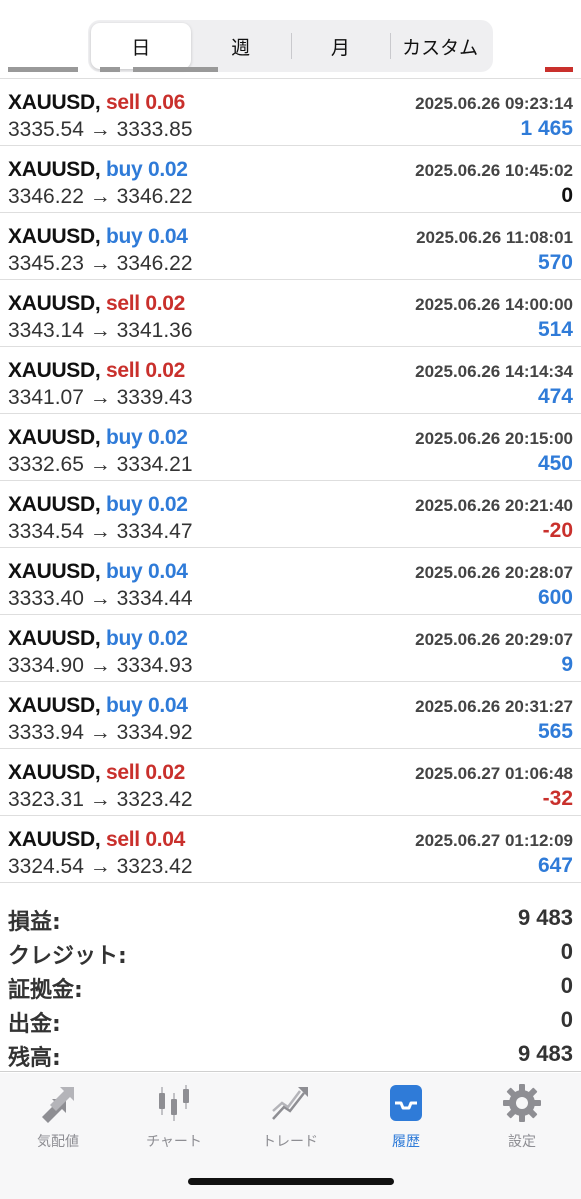 The width and height of the screenshot is (581, 1199). Describe the element at coordinates (494, 706) in the screenshot. I see `deal-time: 2025.06.26 20:31:27` at that location.